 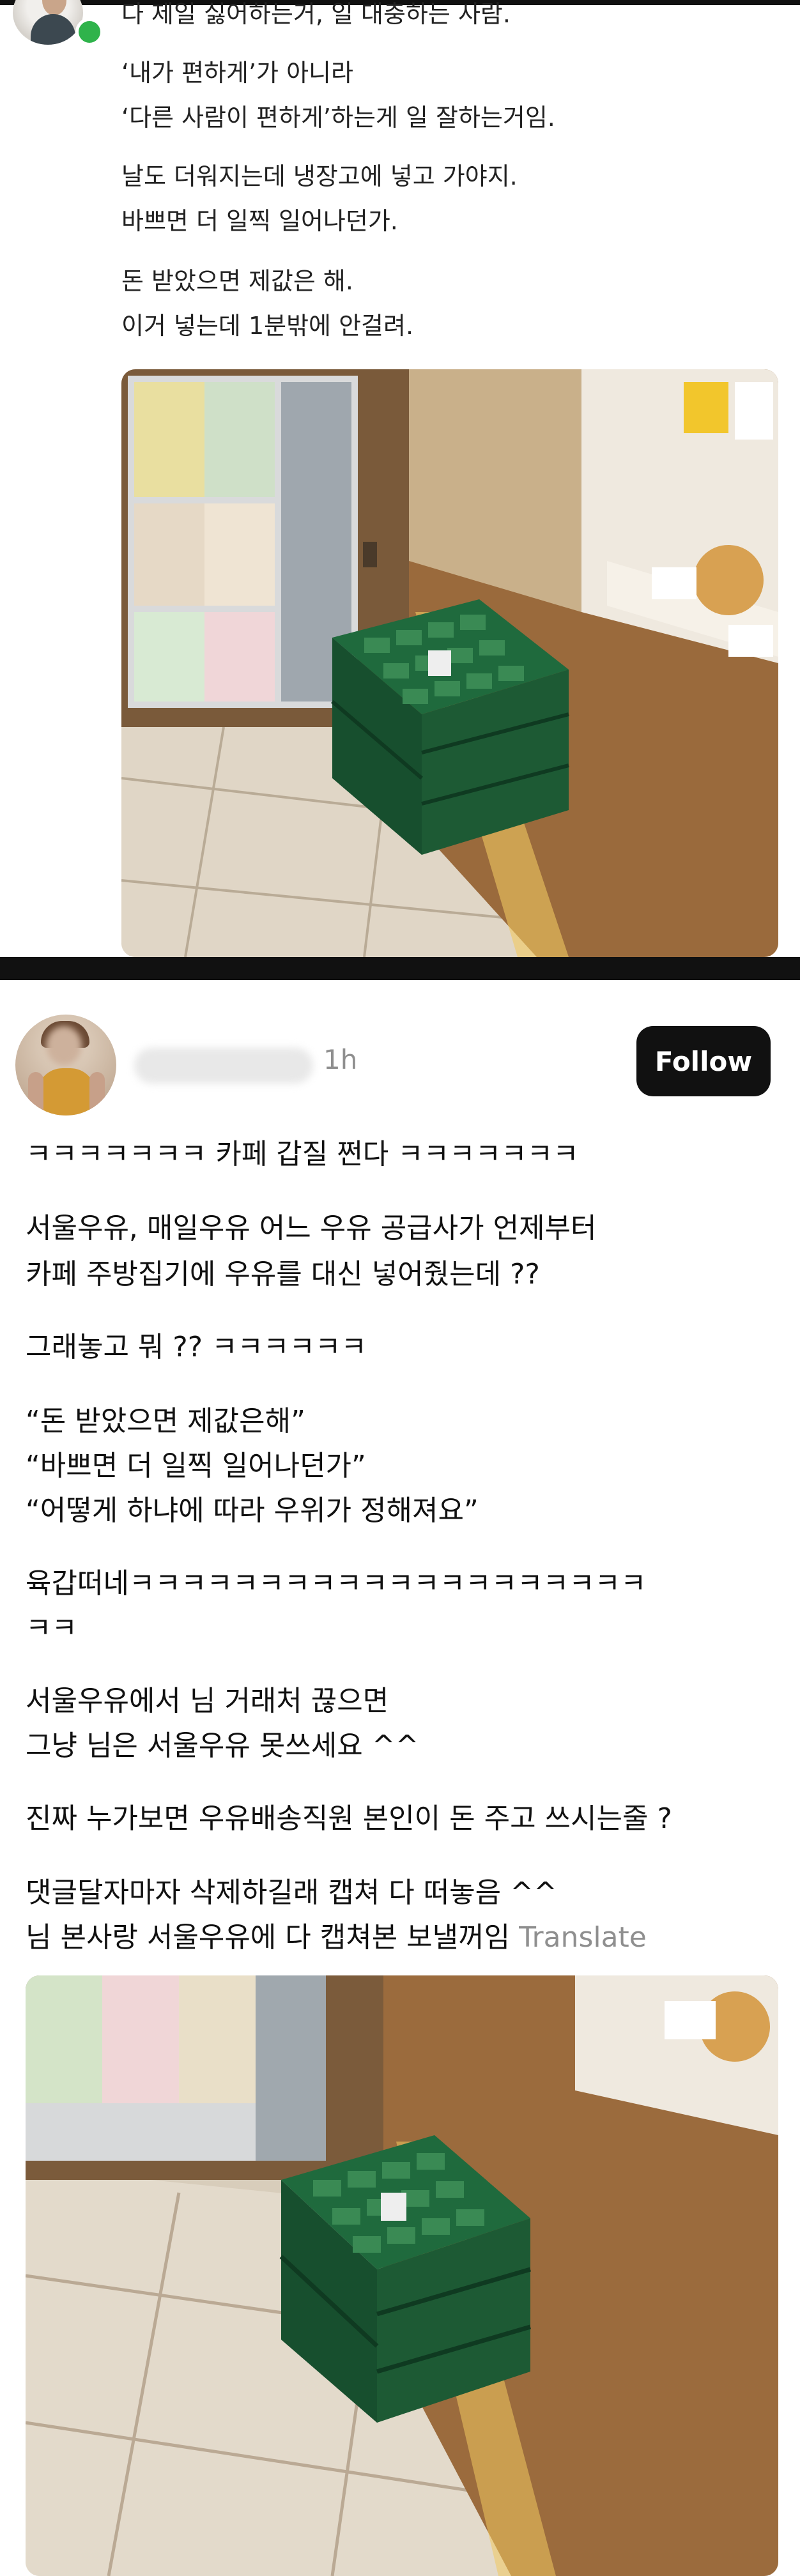 What do you see at coordinates (259, 221) in the screenshot?
I see `post-text-line: 바쁘면 더 일찍 일어나던가.` at bounding box center [259, 221].